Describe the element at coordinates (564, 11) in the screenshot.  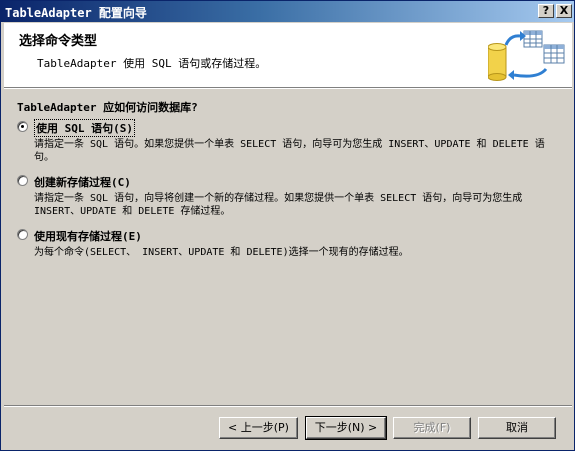
I see `close-button: X` at that location.